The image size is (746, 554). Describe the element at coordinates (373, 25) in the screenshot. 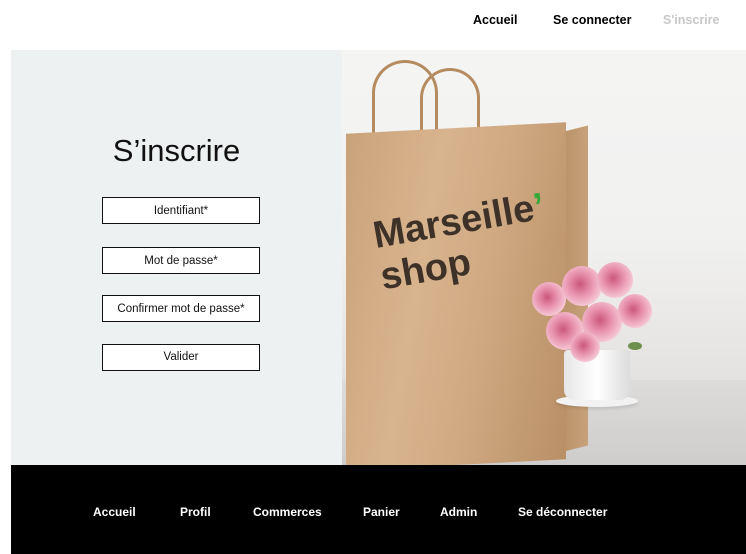

I see `top-nav: Accueil Se connecter S'inscrire` at that location.